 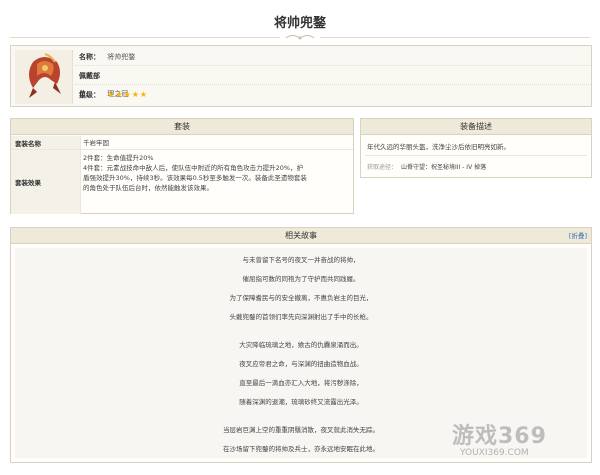 What do you see at coordinates (301, 402) in the screenshot?
I see `story-line: 随着深渊的退潮，琉璃砂终又流露出光泽。` at bounding box center [301, 402].